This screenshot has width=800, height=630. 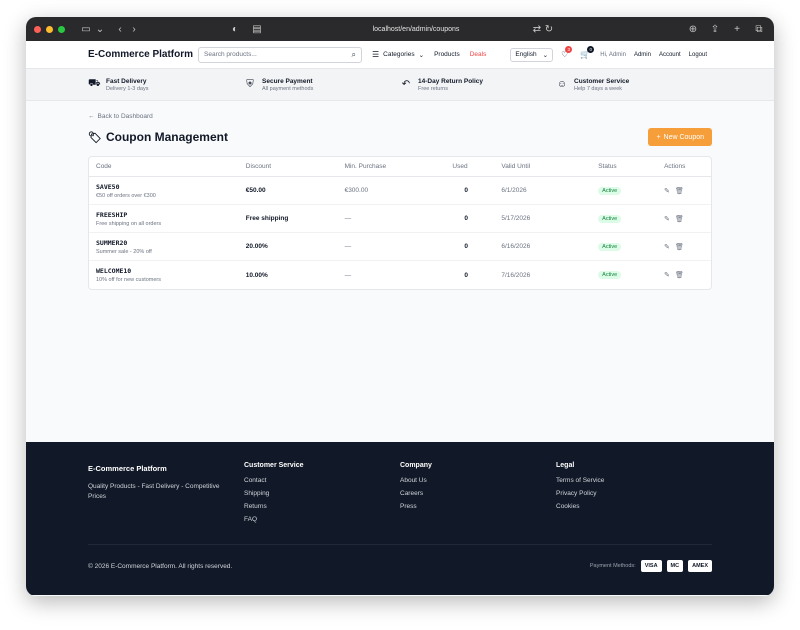 I want to click on footer-link-privacy: Privacy Policy, so click(x=634, y=493).